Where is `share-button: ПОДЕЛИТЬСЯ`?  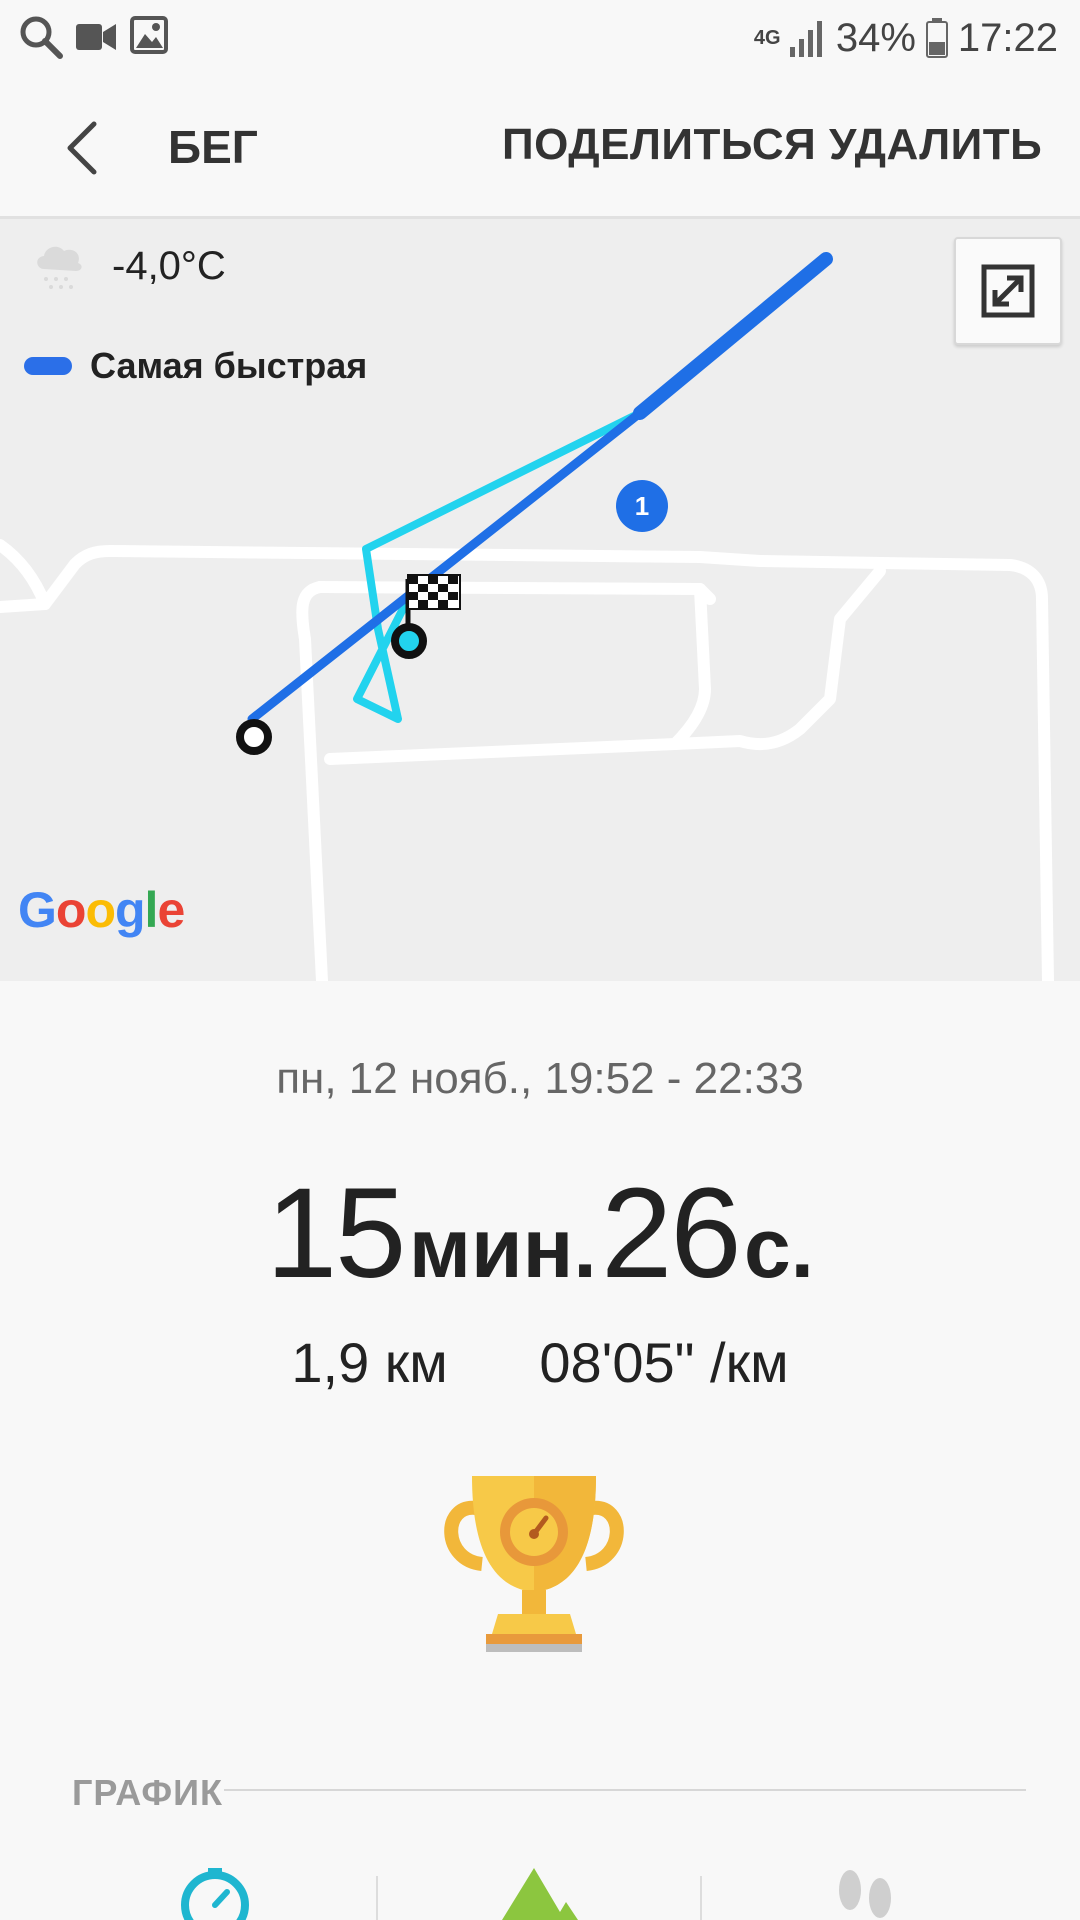 share-button: ПОДЕЛИТЬСЯ is located at coordinates (659, 145).